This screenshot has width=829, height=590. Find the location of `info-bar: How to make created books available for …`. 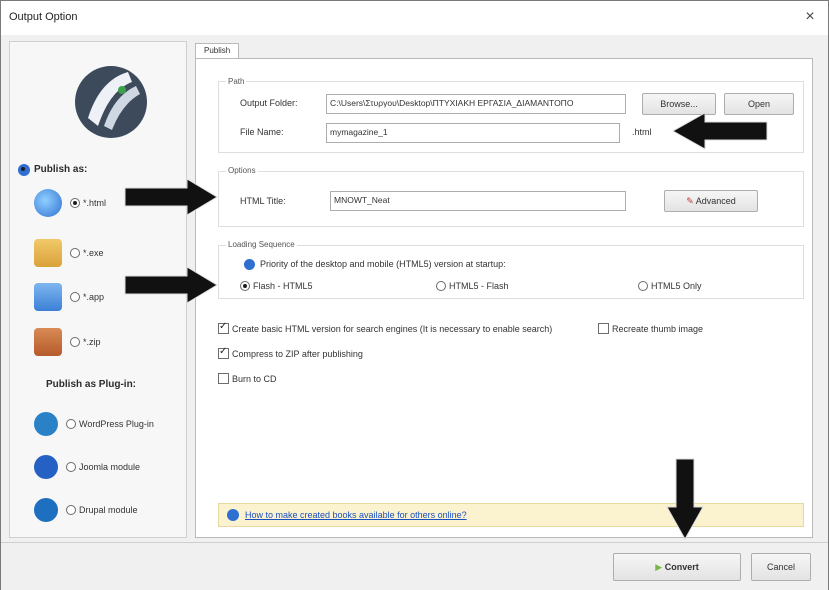

info-bar: How to make created books available for … is located at coordinates (511, 515).